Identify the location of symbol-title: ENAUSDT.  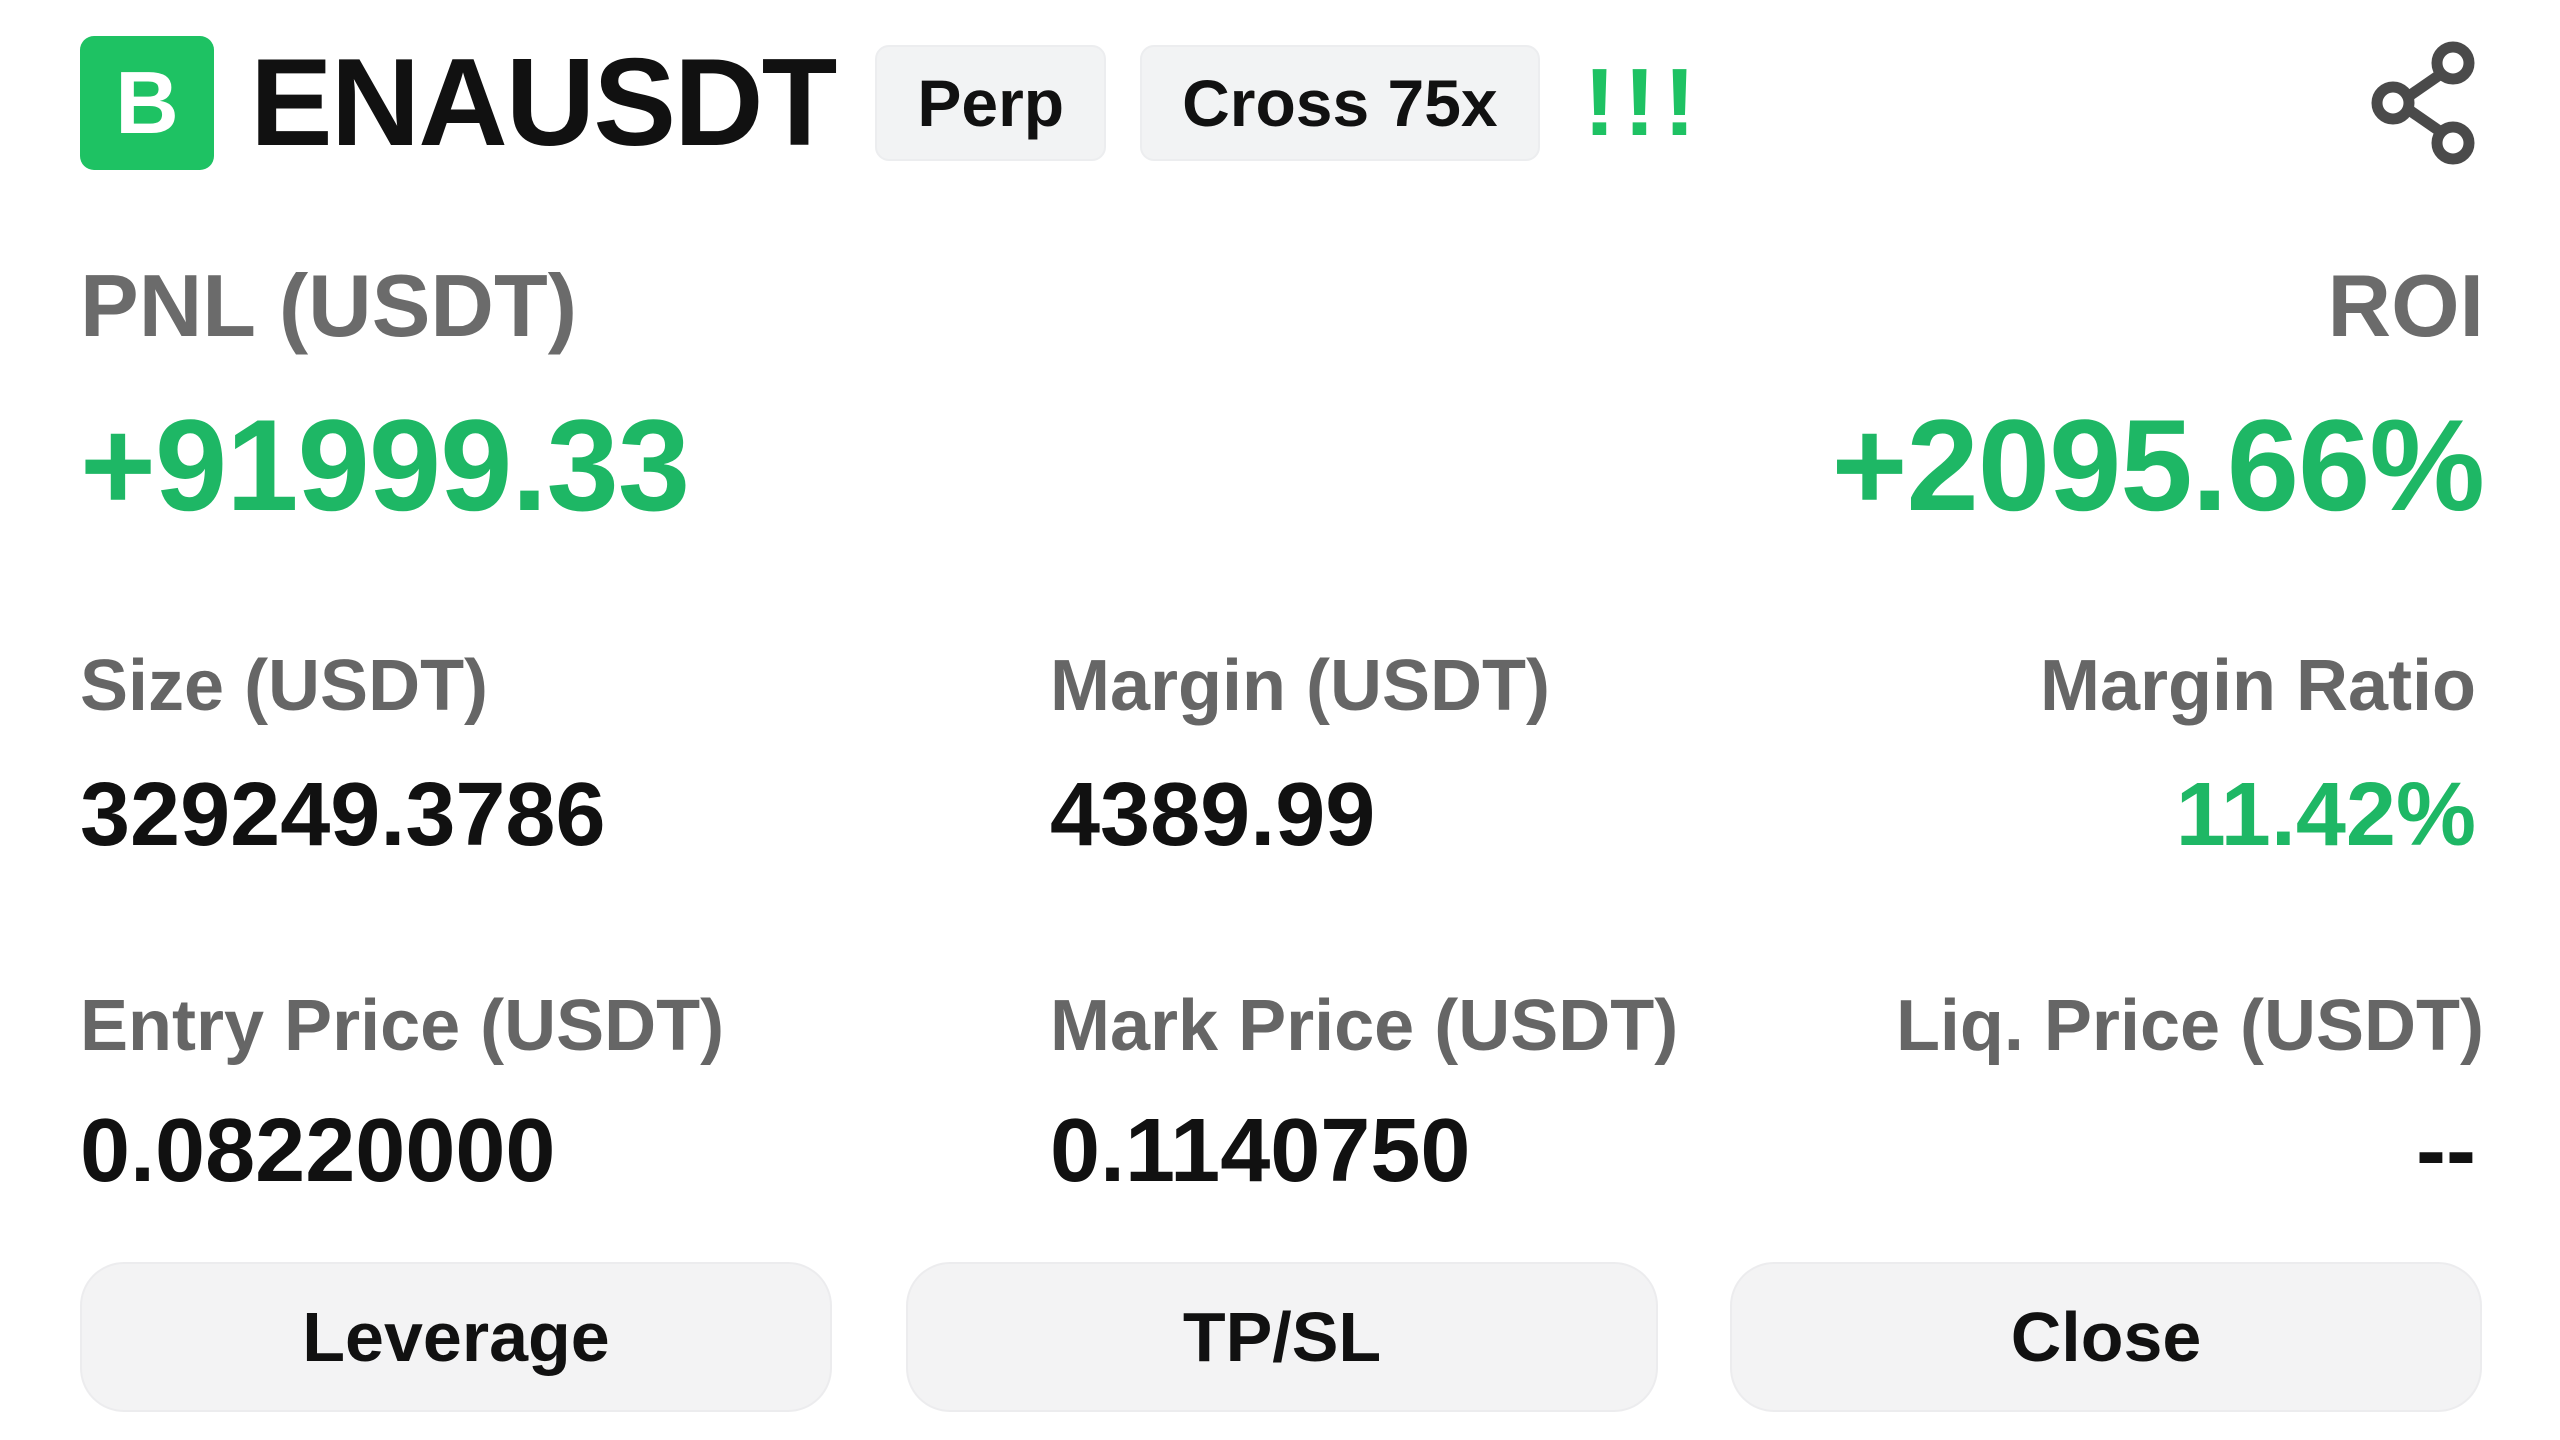
(543, 103).